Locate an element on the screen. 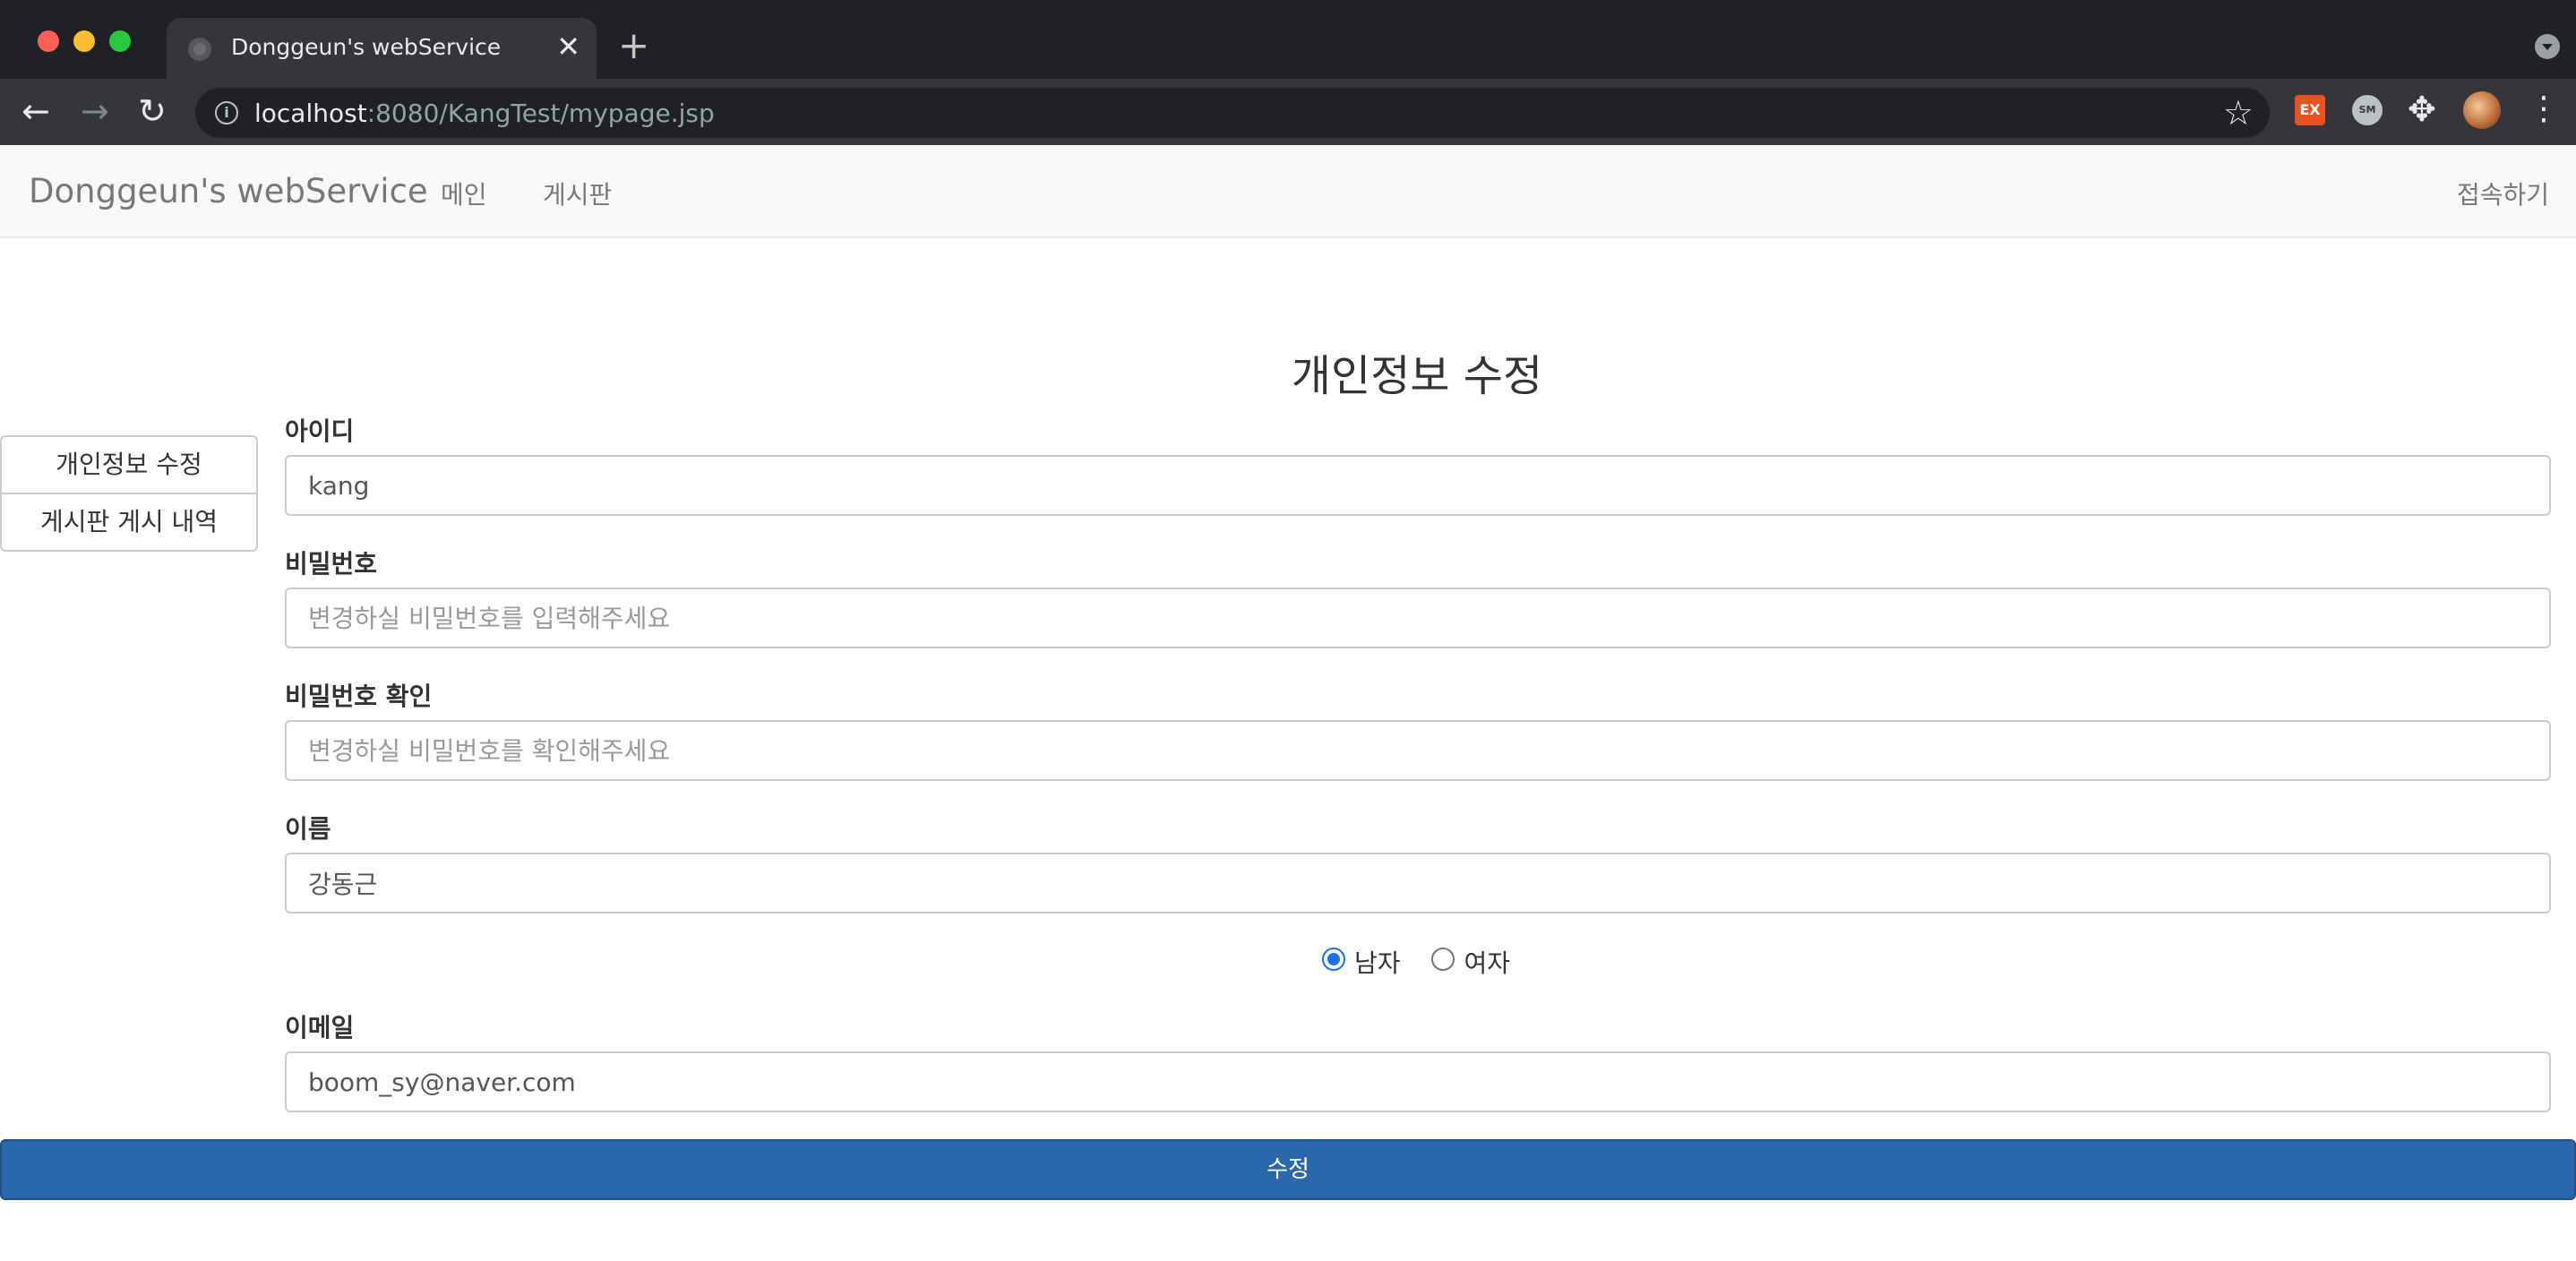  globe-icon is located at coordinates (199, 50).